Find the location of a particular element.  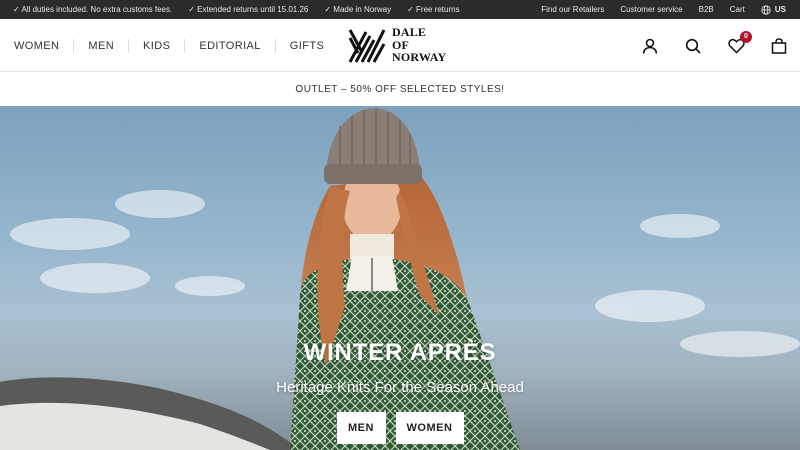

usp-free-returns: ✓ Free returns is located at coordinates (433, 9).